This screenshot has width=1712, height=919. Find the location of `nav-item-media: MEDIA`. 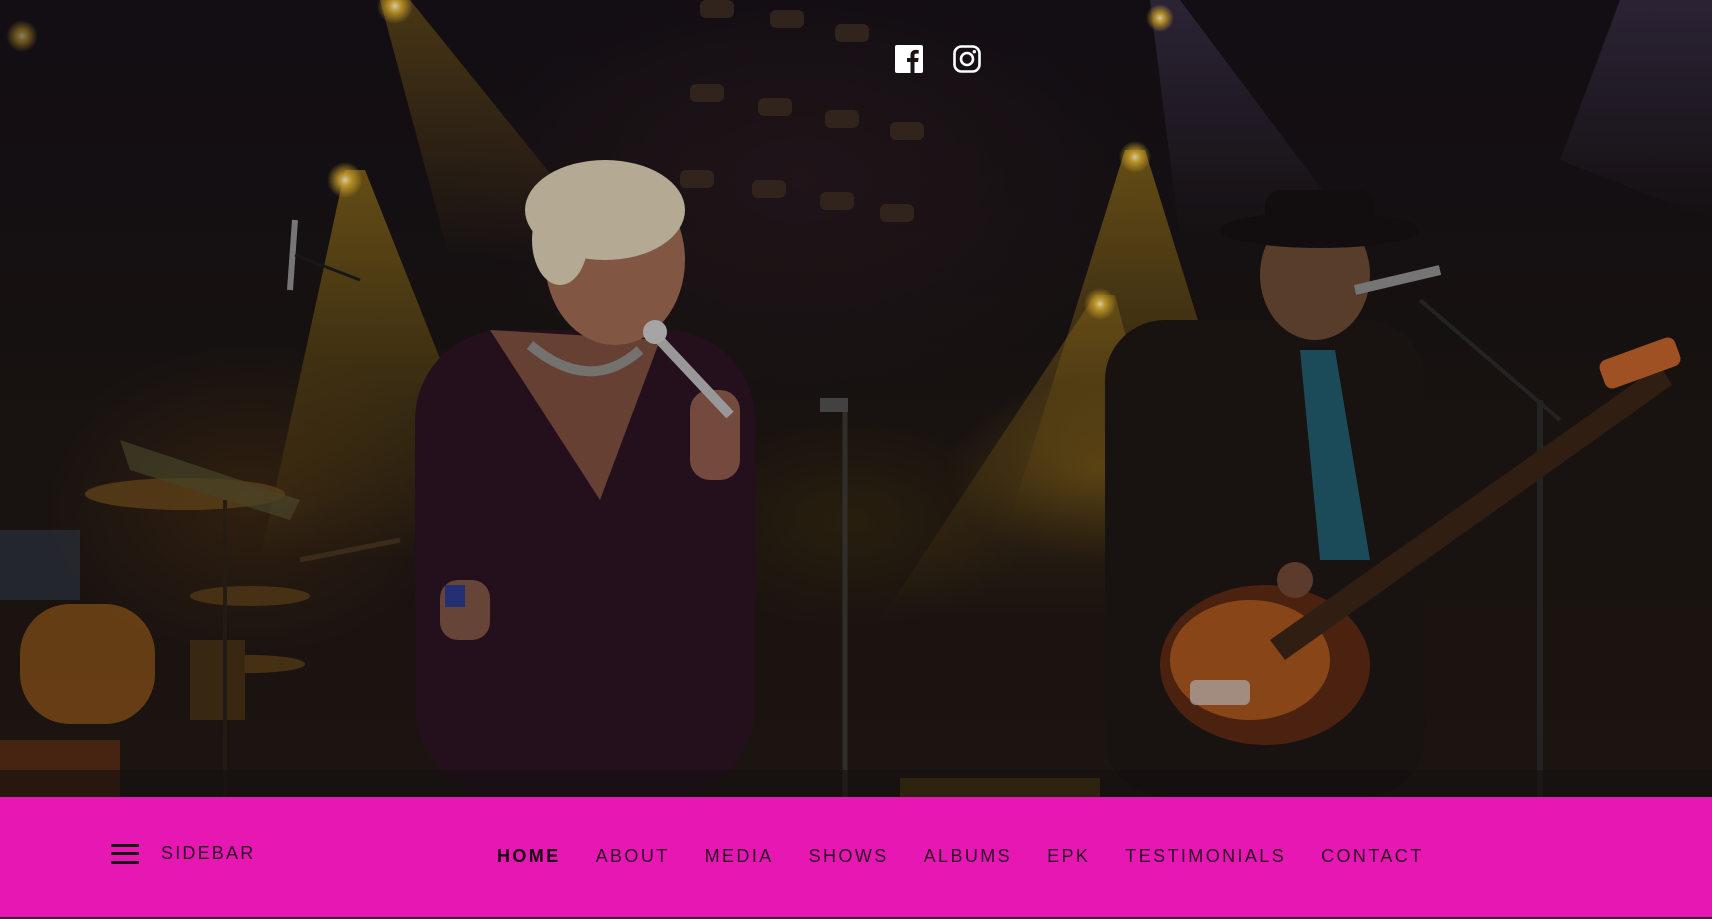

nav-item-media: MEDIA is located at coordinates (739, 856).